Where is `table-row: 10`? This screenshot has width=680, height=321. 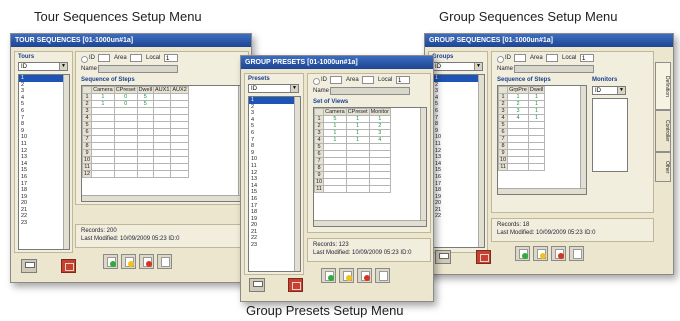
table-row: 10 is located at coordinates (352, 182).